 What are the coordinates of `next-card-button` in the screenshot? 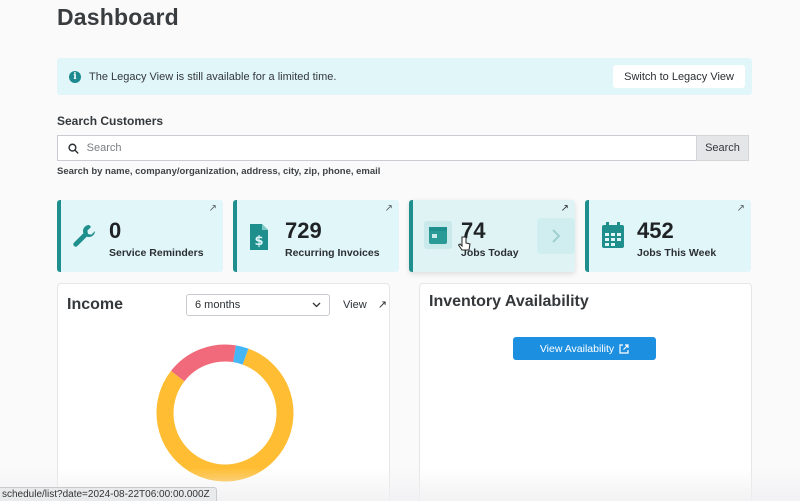 It's located at (556, 236).